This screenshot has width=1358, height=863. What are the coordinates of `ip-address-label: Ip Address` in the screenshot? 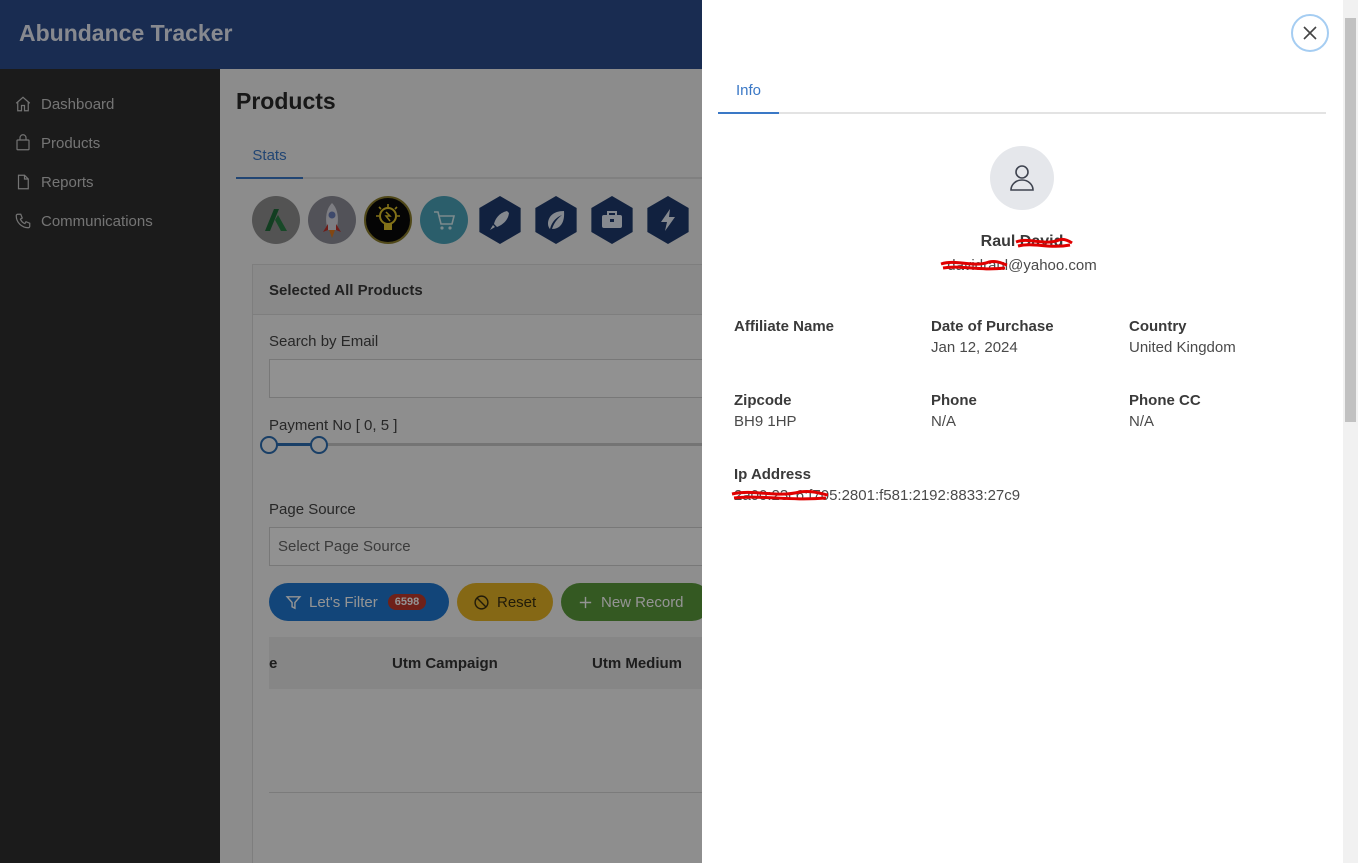 It's located at (772, 474).